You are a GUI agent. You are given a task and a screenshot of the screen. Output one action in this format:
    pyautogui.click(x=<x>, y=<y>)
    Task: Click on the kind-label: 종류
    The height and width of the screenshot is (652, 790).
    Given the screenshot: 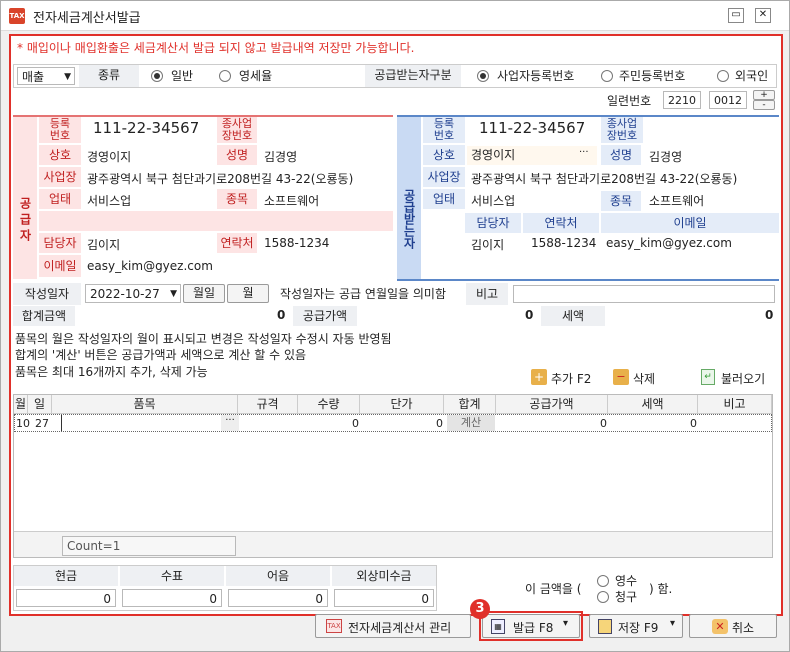 What is the action you would take?
    pyautogui.click(x=109, y=76)
    